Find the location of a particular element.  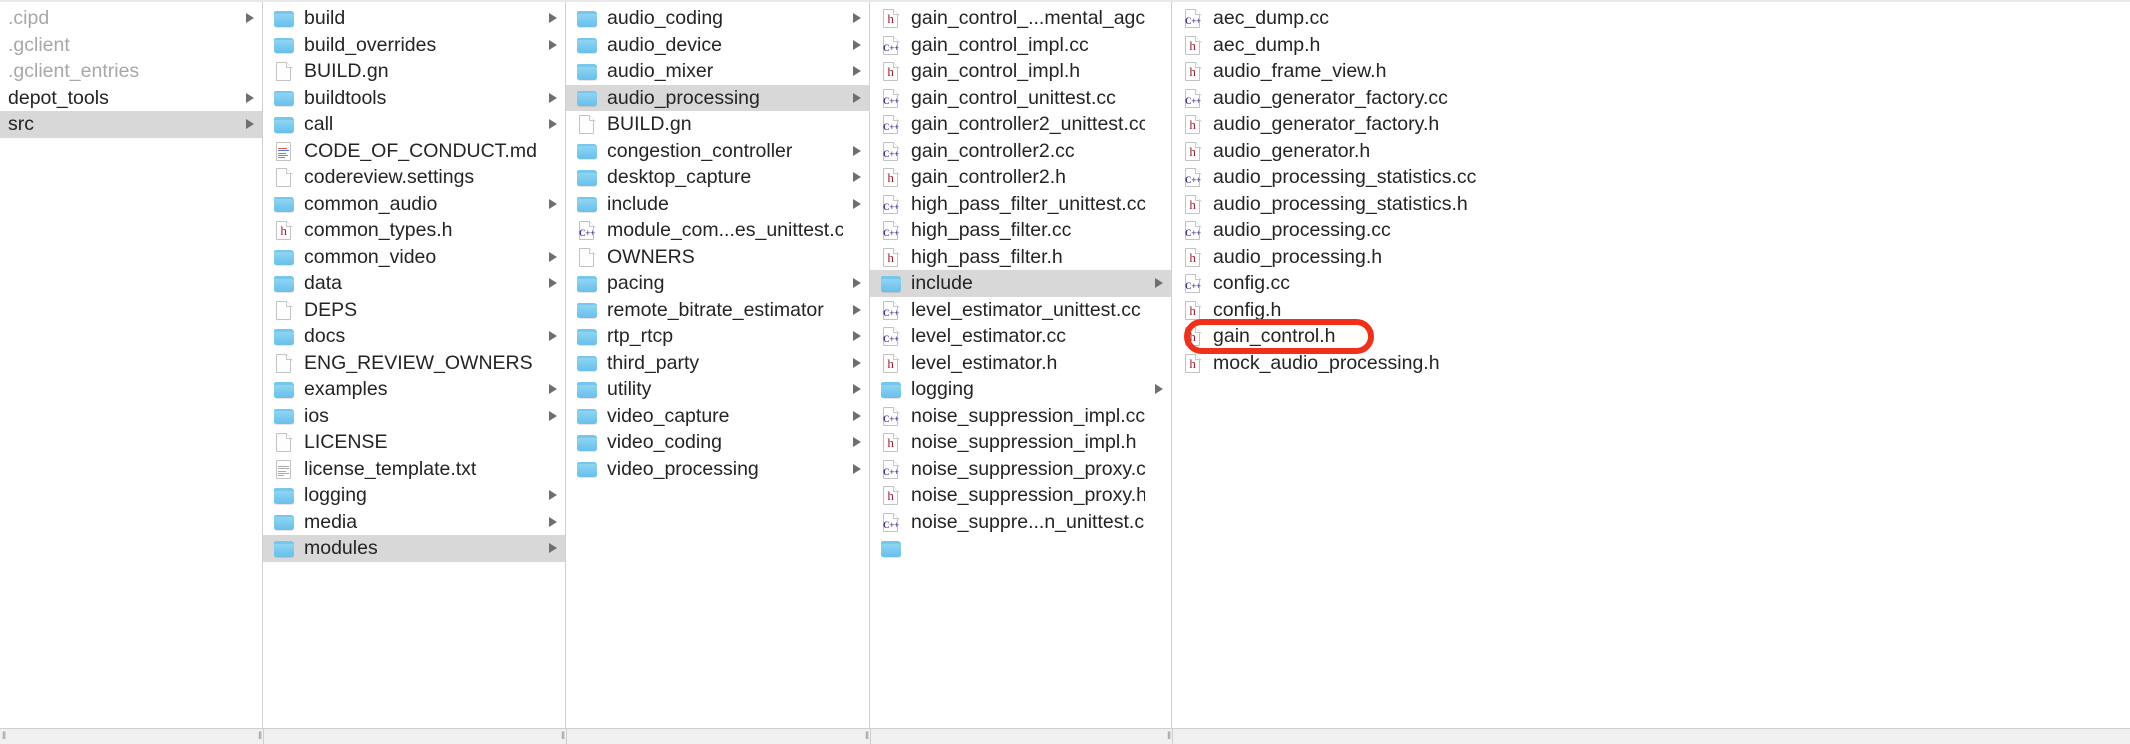

list-item: video_processing is located at coordinates (717, 469).